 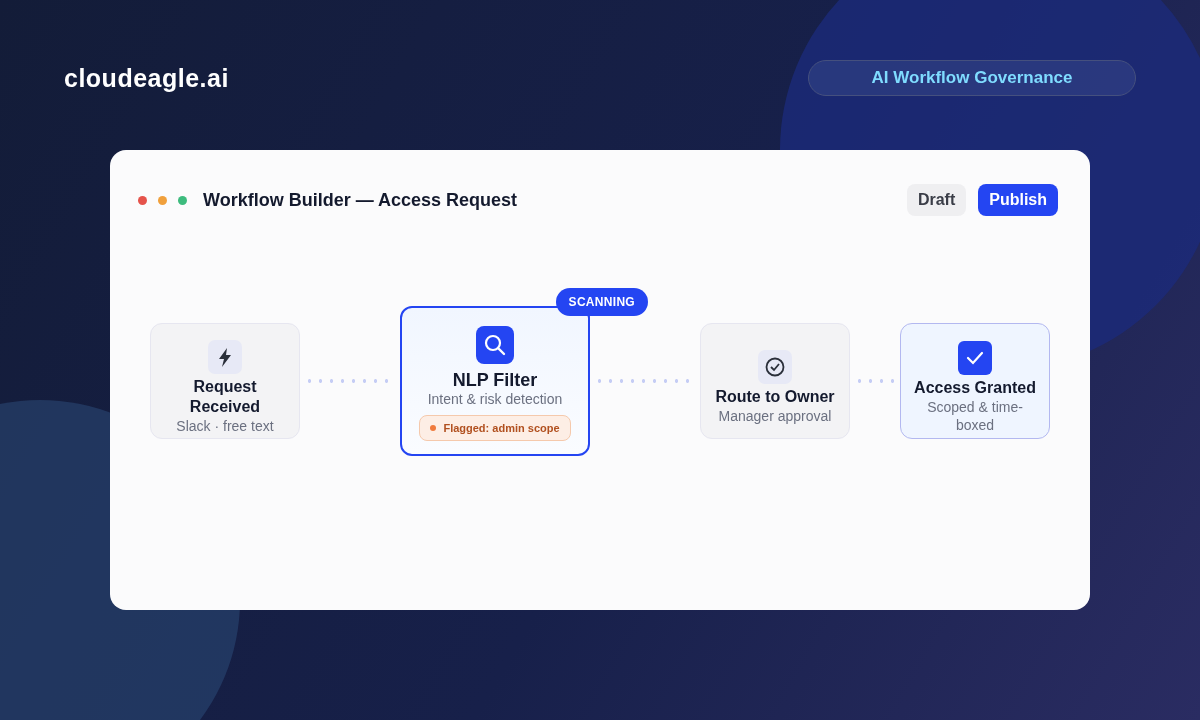 I want to click on node-subtitle: Slack · free text, so click(x=225, y=425).